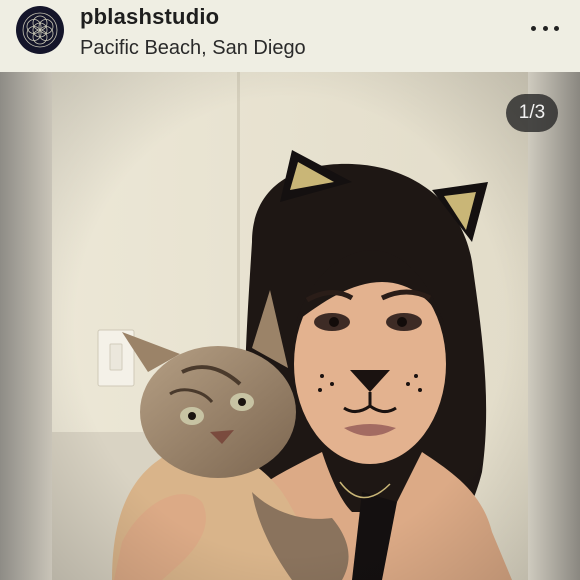 The width and height of the screenshot is (580, 580). What do you see at coordinates (193, 48) in the screenshot?
I see `post-location: Pacific Beach, San Diego` at bounding box center [193, 48].